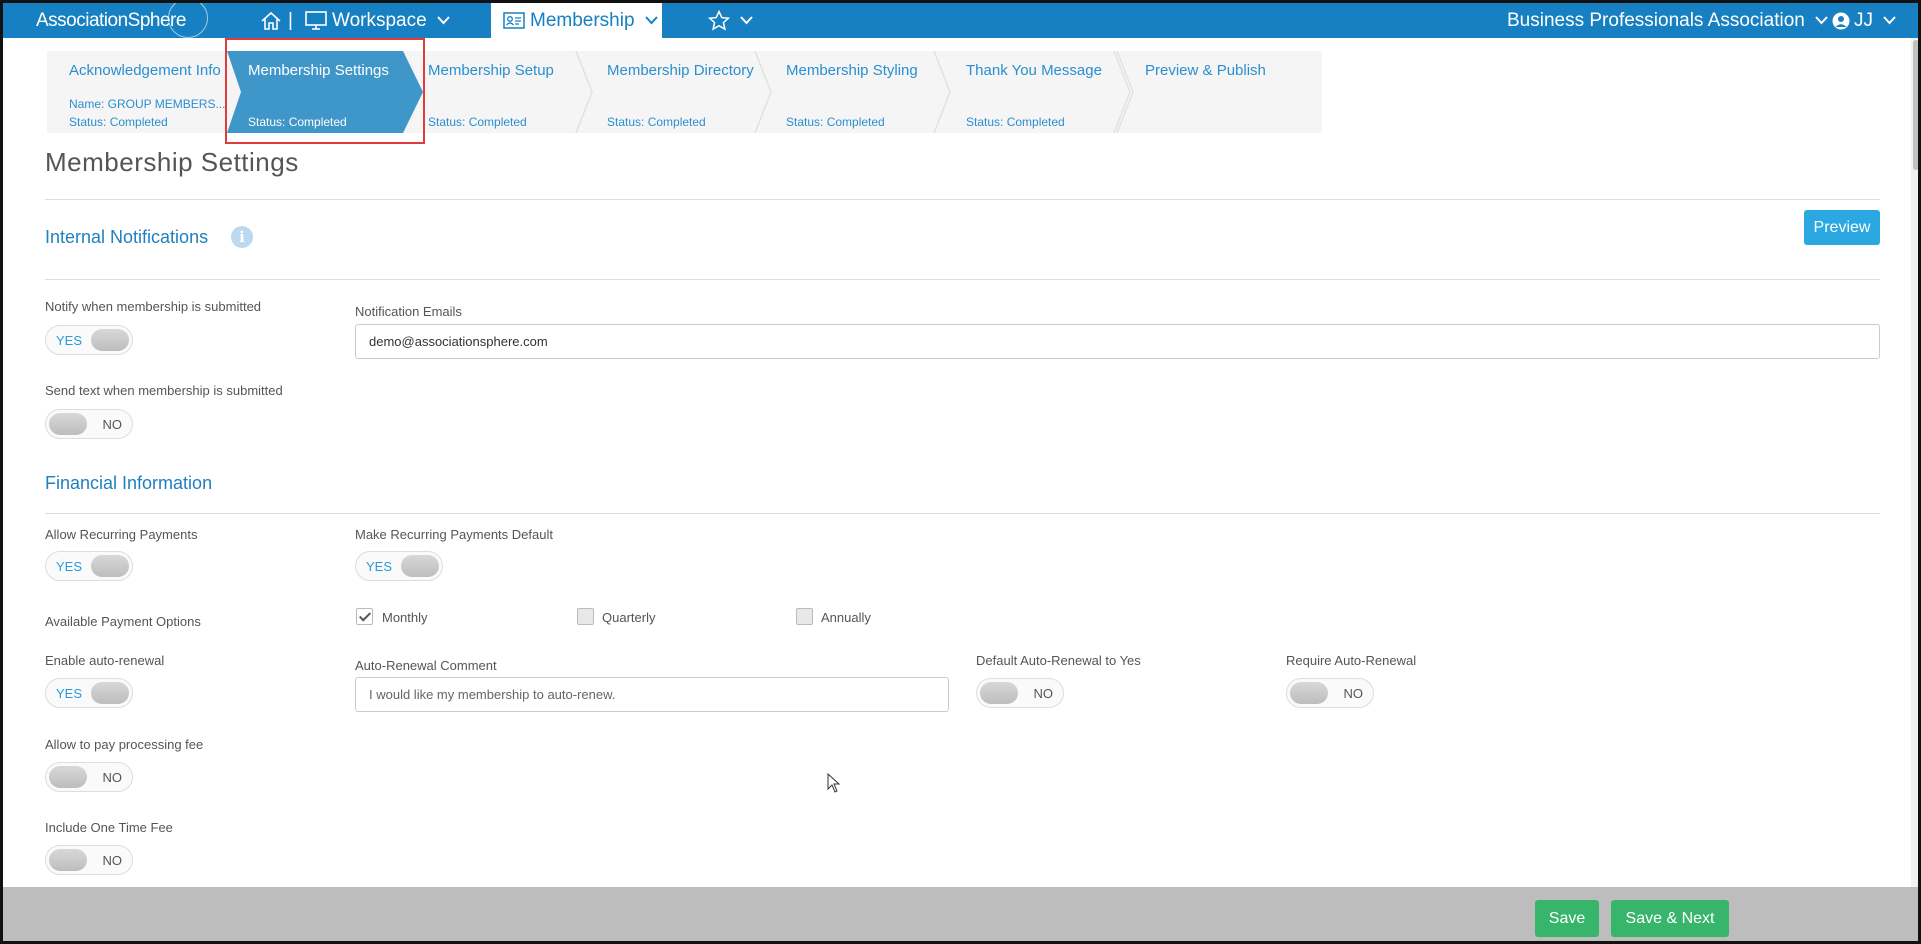 This screenshot has height=944, width=1921. Describe the element at coordinates (172, 162) in the screenshot. I see `page-title: Membership Settings` at that location.